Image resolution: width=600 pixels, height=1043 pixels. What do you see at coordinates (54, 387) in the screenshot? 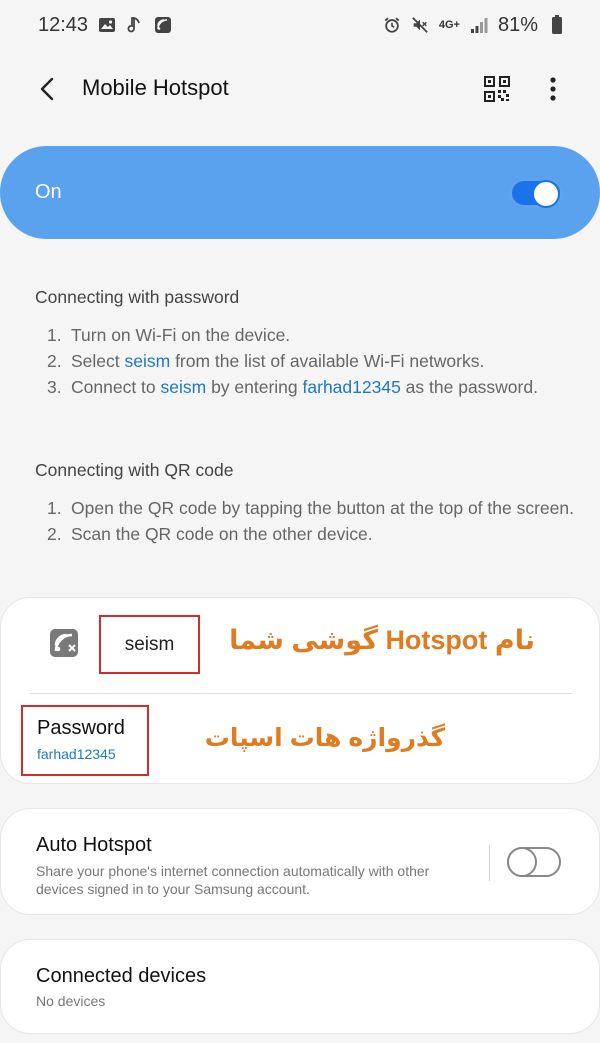
I see `step-number: 3.` at bounding box center [54, 387].